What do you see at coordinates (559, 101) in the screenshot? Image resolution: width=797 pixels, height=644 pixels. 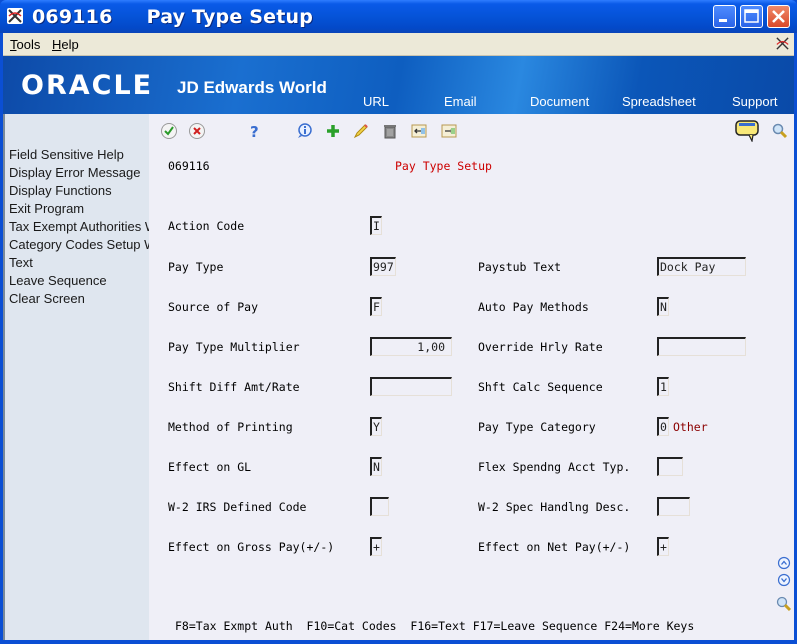 I see `banner-link-document: Document` at bounding box center [559, 101].